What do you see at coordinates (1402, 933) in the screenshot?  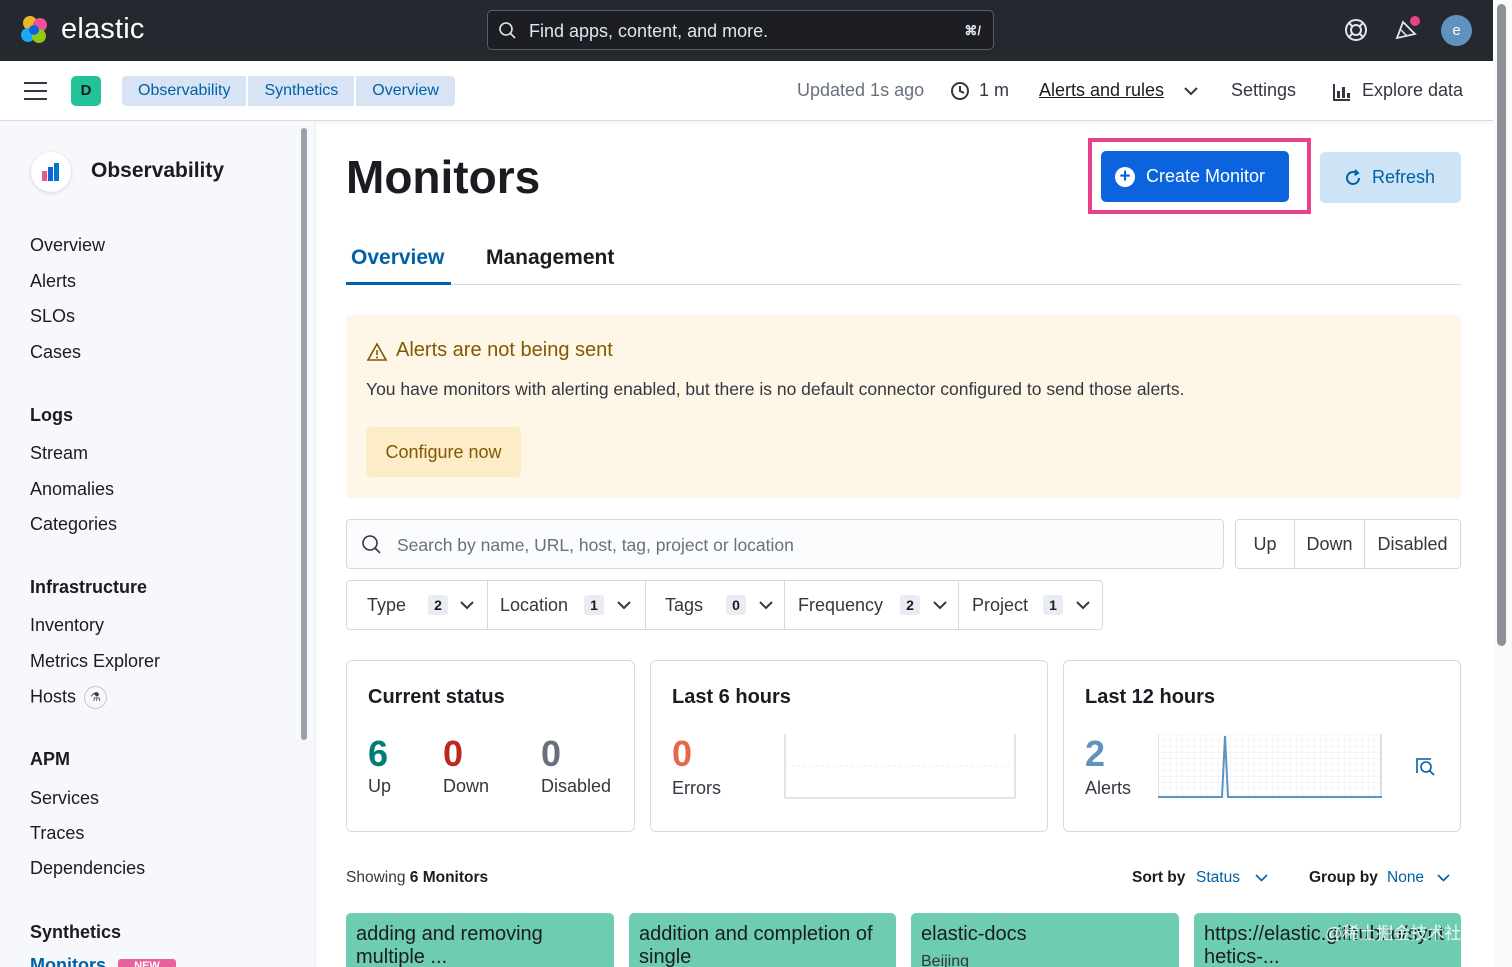 I see `watermark: @稀土掘金技术社区` at bounding box center [1402, 933].